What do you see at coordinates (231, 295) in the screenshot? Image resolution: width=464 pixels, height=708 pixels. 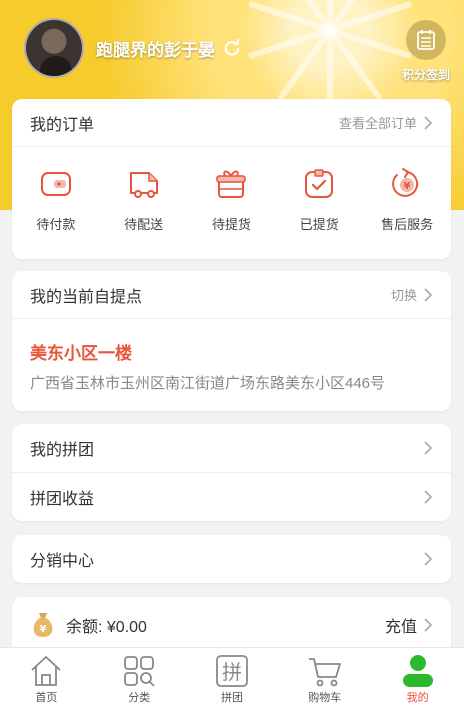 I see `pickup-header: 我的当前自提点 切换` at bounding box center [231, 295].